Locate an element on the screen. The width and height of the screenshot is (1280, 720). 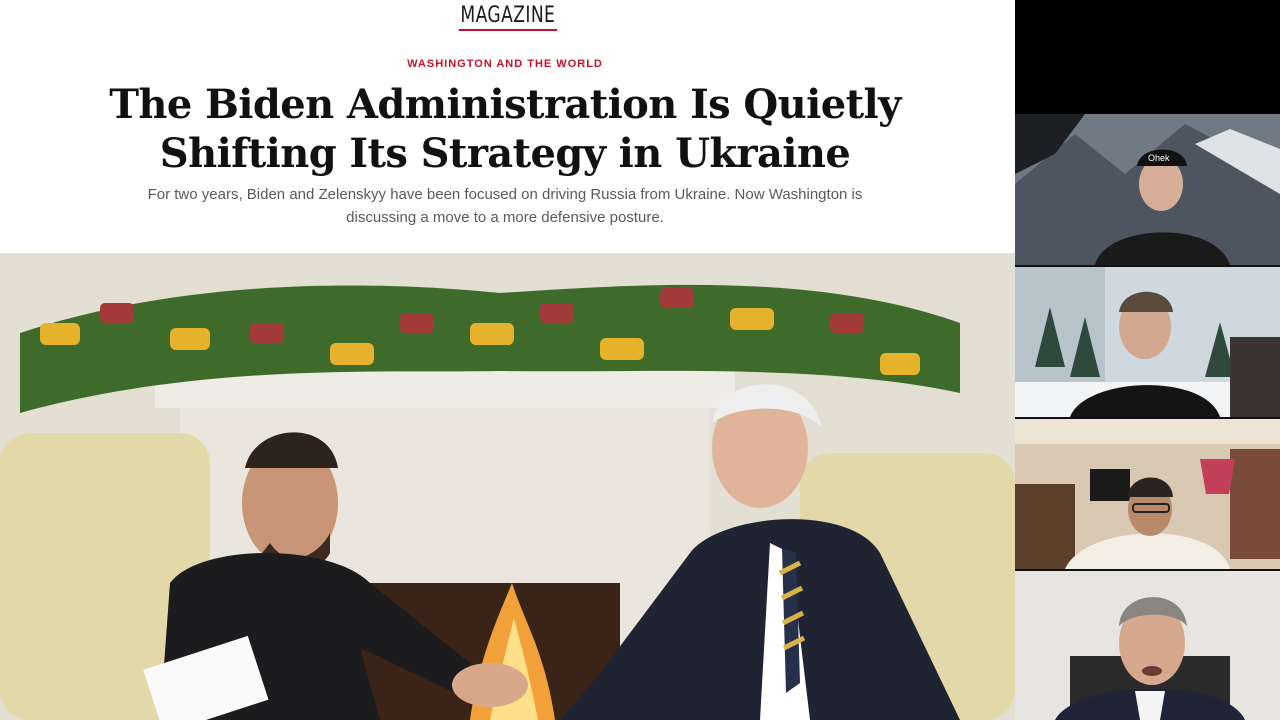
headline-line-2: Shifting Its Strategy in Ukraine is located at coordinates (505, 153).